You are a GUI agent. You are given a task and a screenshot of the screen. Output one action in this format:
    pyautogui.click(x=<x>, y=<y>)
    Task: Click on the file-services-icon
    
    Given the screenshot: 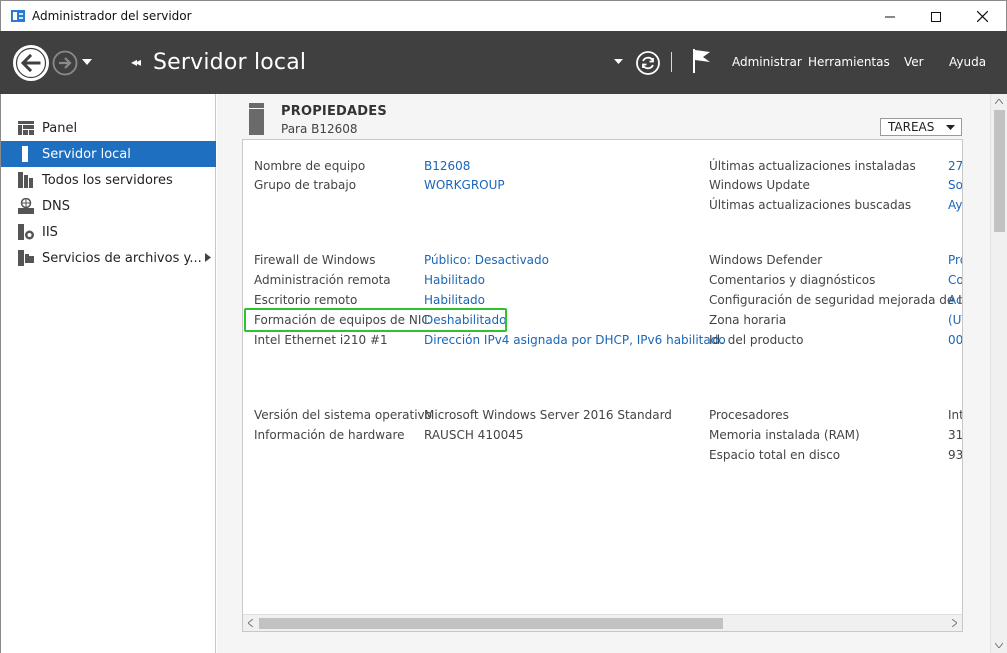 What is the action you would take?
    pyautogui.click(x=26, y=258)
    